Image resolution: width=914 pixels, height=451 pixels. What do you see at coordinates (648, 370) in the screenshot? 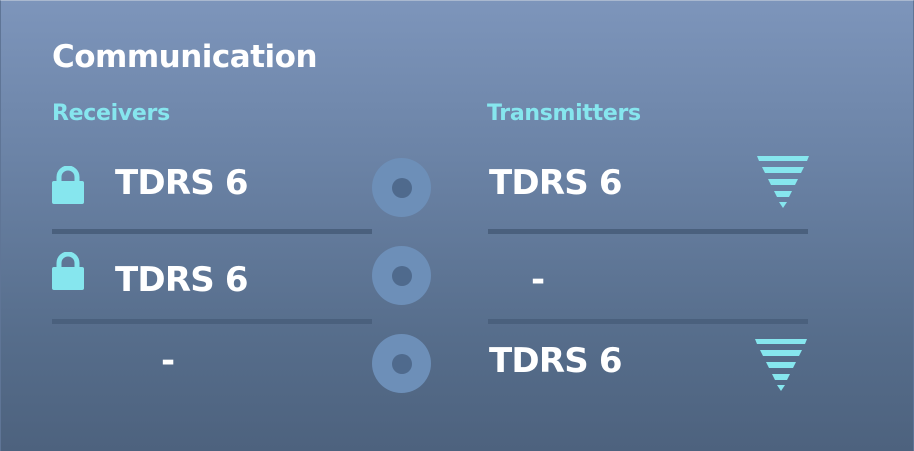
I see `transmitter-slot-3: TDRS 6` at bounding box center [648, 370].